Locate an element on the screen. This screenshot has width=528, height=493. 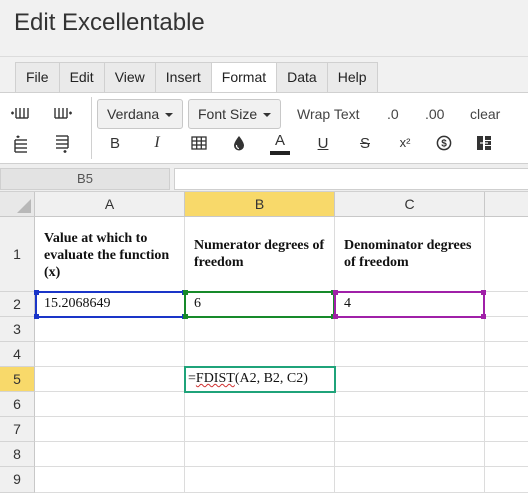
cell-d7 is located at coordinates (506, 429).